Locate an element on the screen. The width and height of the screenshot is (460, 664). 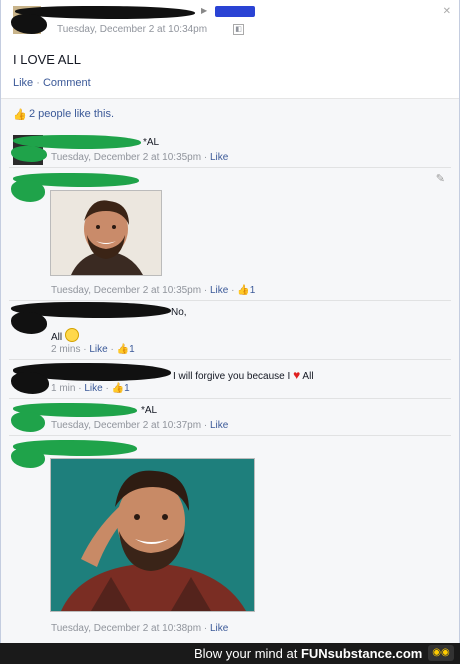
man-saluting-photo is located at coordinates (152, 535).